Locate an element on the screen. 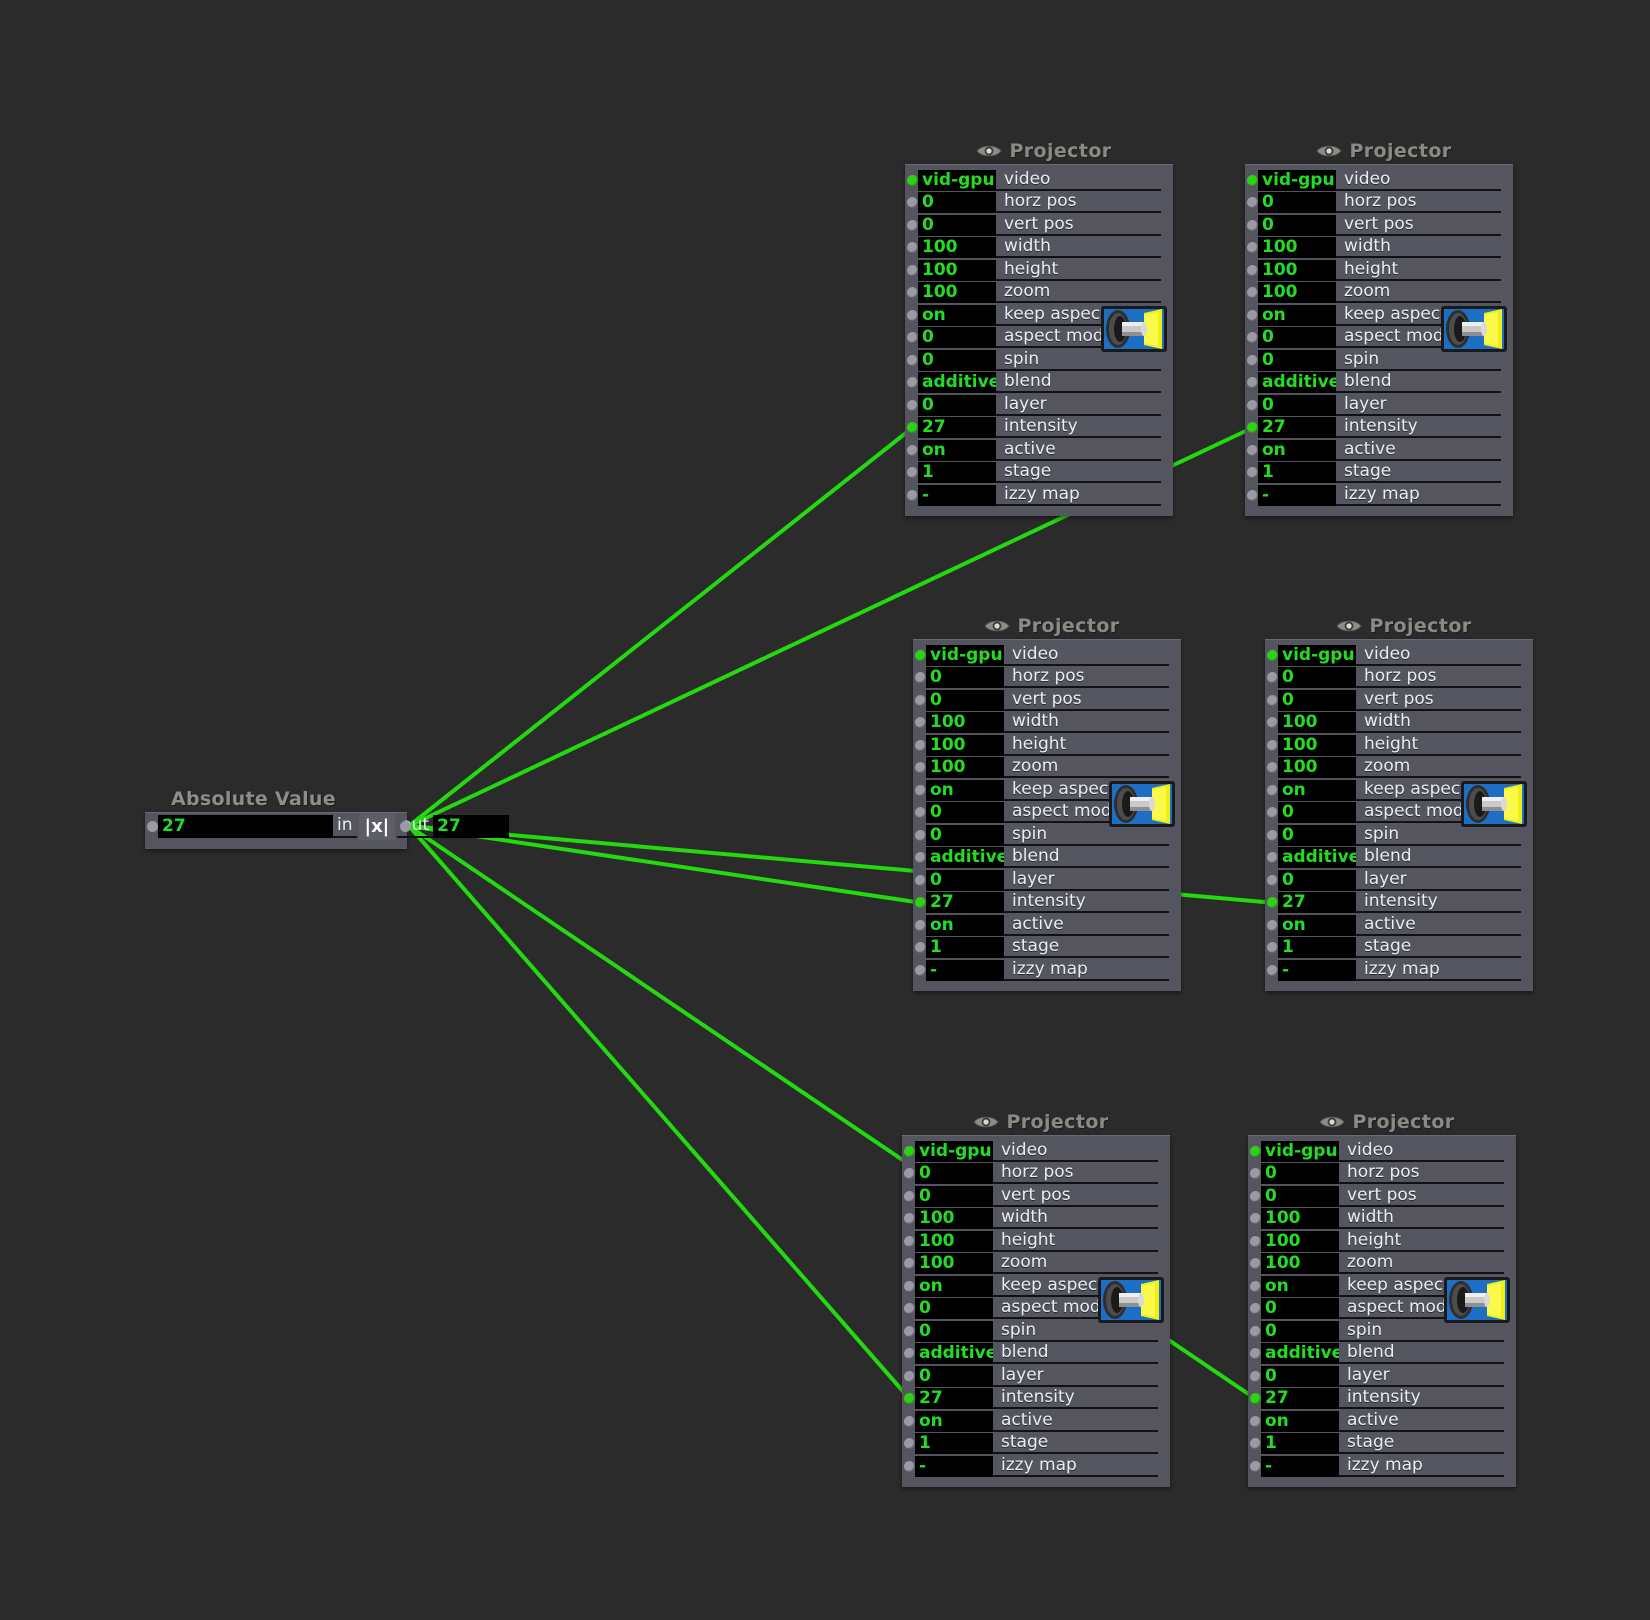  port-zoom is located at coordinates (1255, 1264).